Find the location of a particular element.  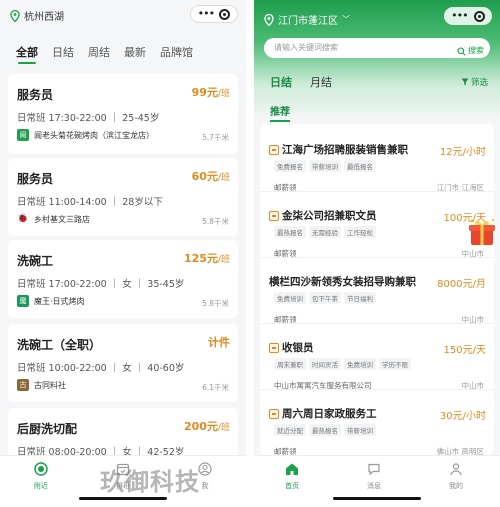

profile-icon is located at coordinates (205, 469).